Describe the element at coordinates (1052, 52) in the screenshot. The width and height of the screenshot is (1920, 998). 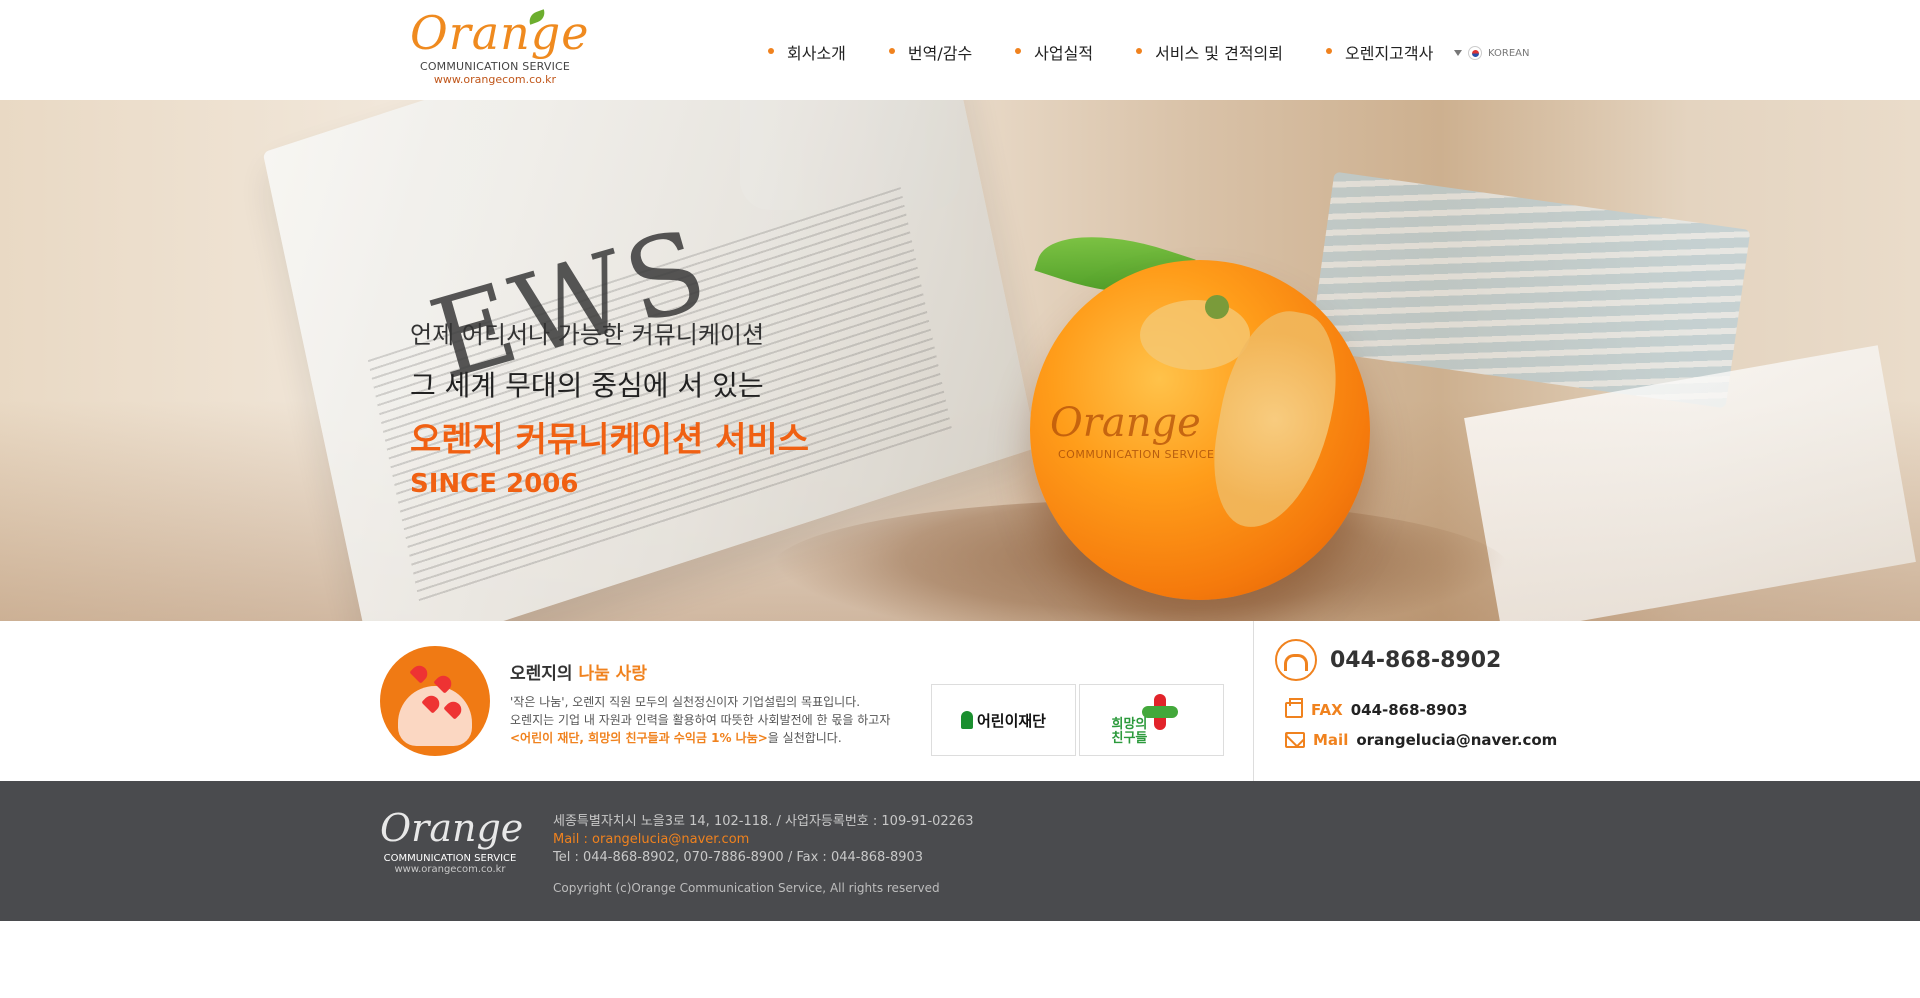
I see `nav-item-portfolio: 사업실적` at that location.